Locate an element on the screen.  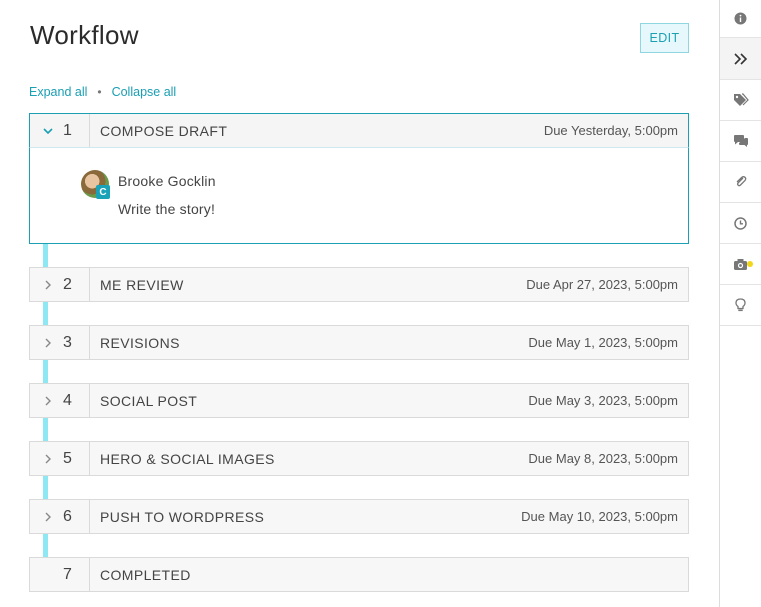
tags-button is located at coordinates (740, 100).